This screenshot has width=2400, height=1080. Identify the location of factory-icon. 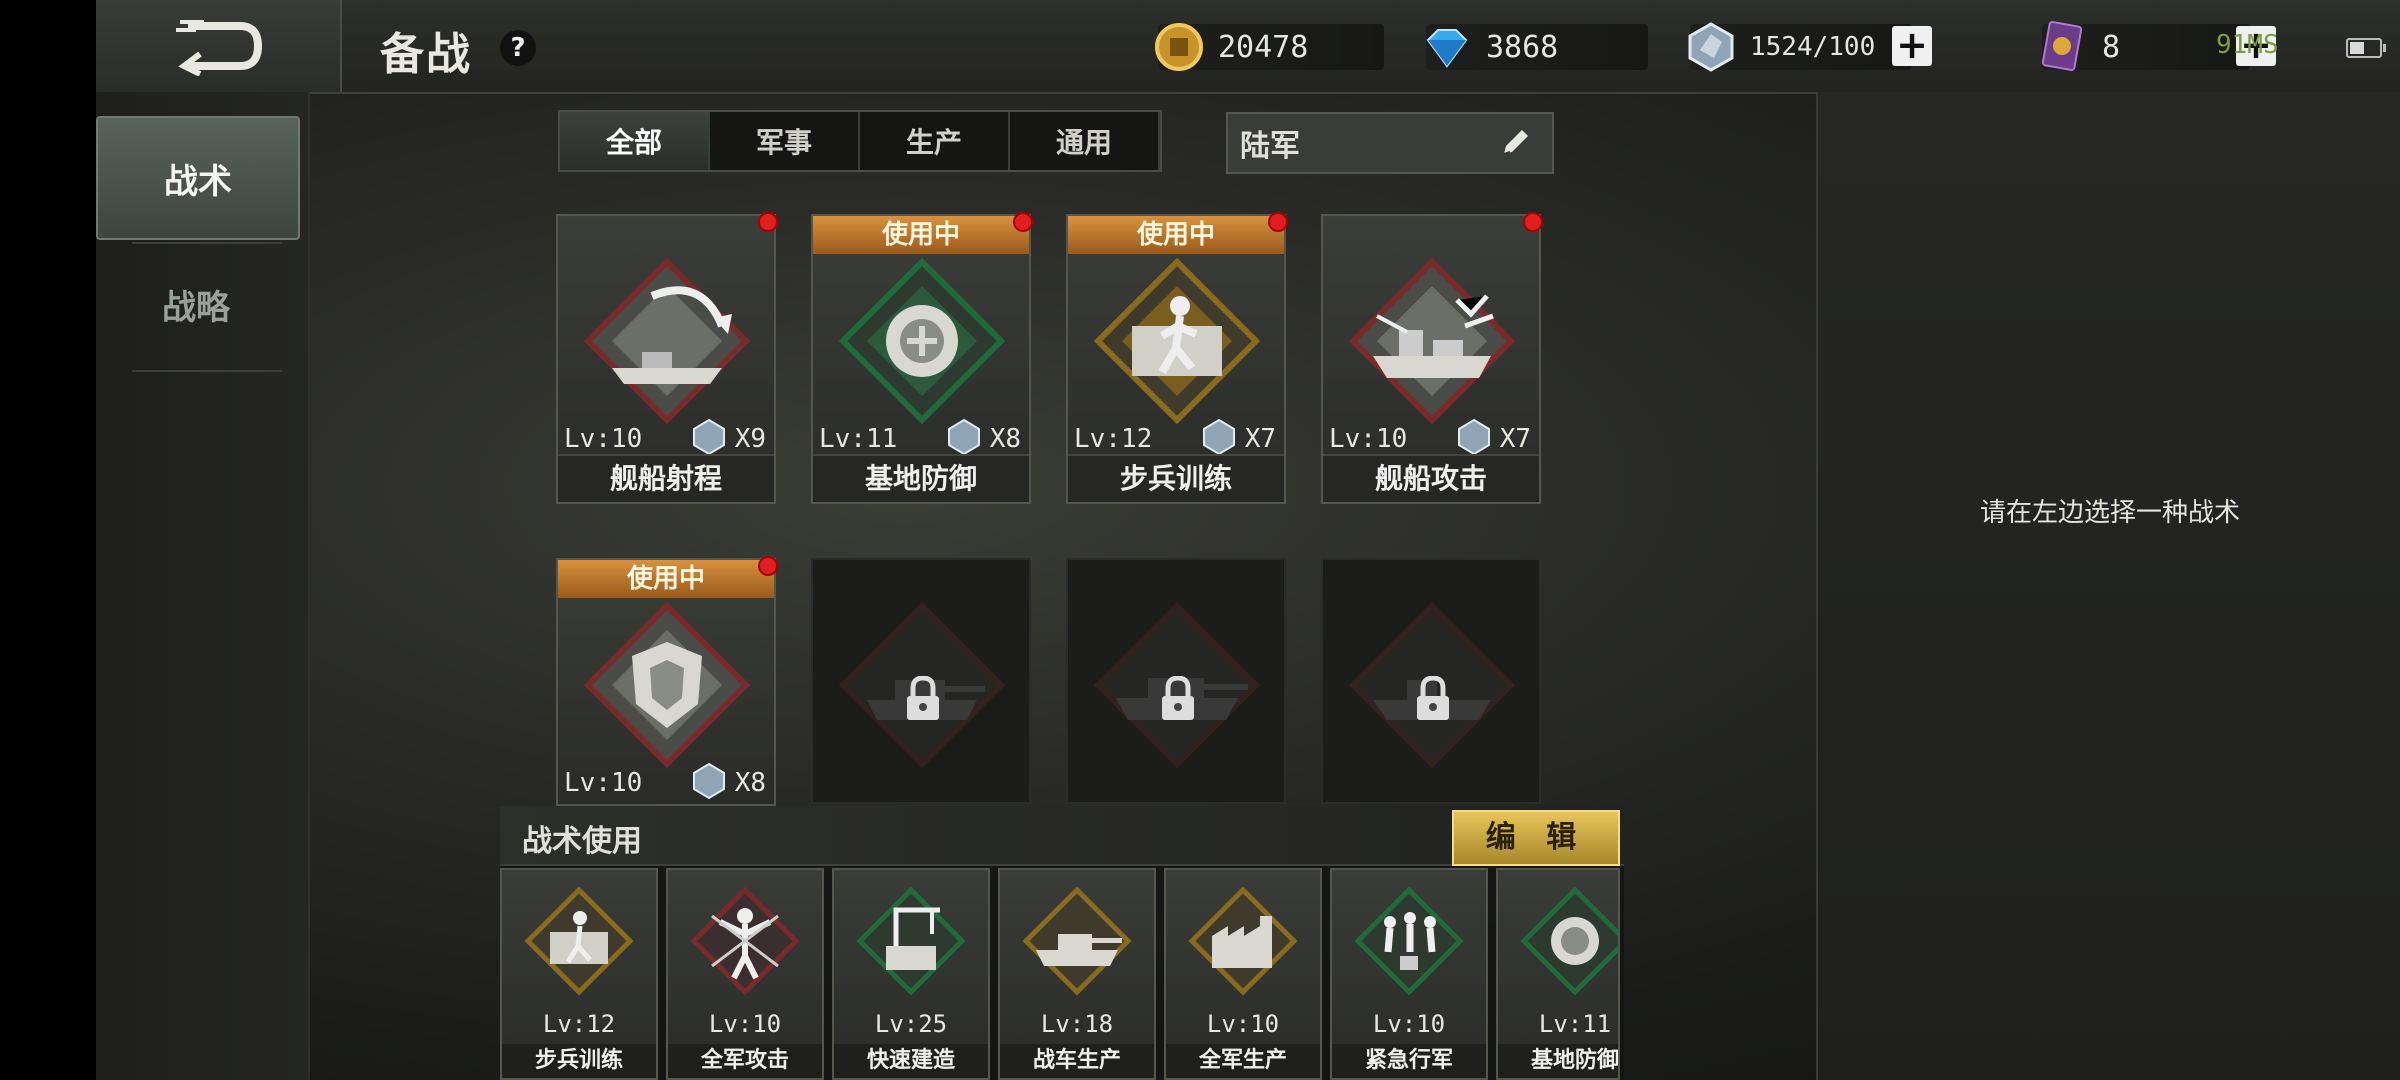
(1243, 941).